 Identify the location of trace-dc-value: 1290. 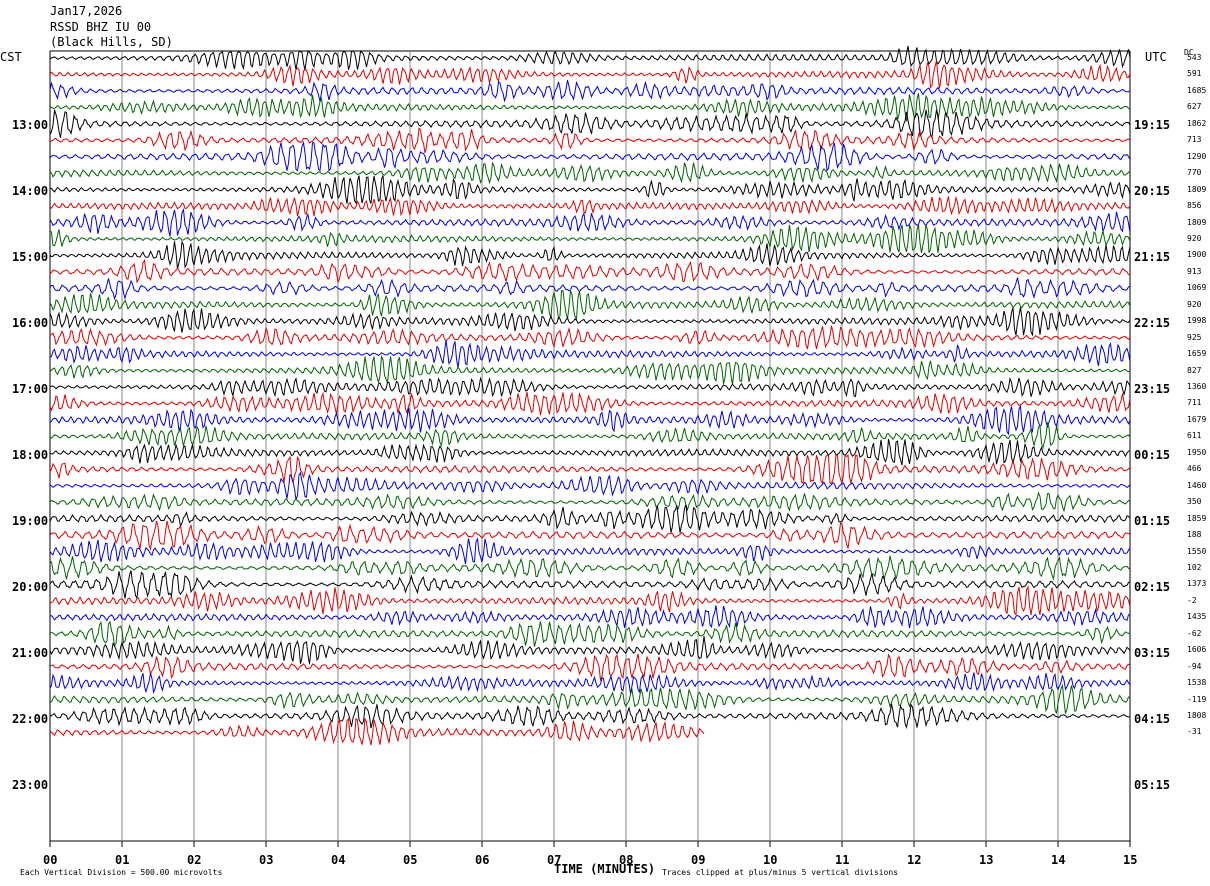
(1197, 156).